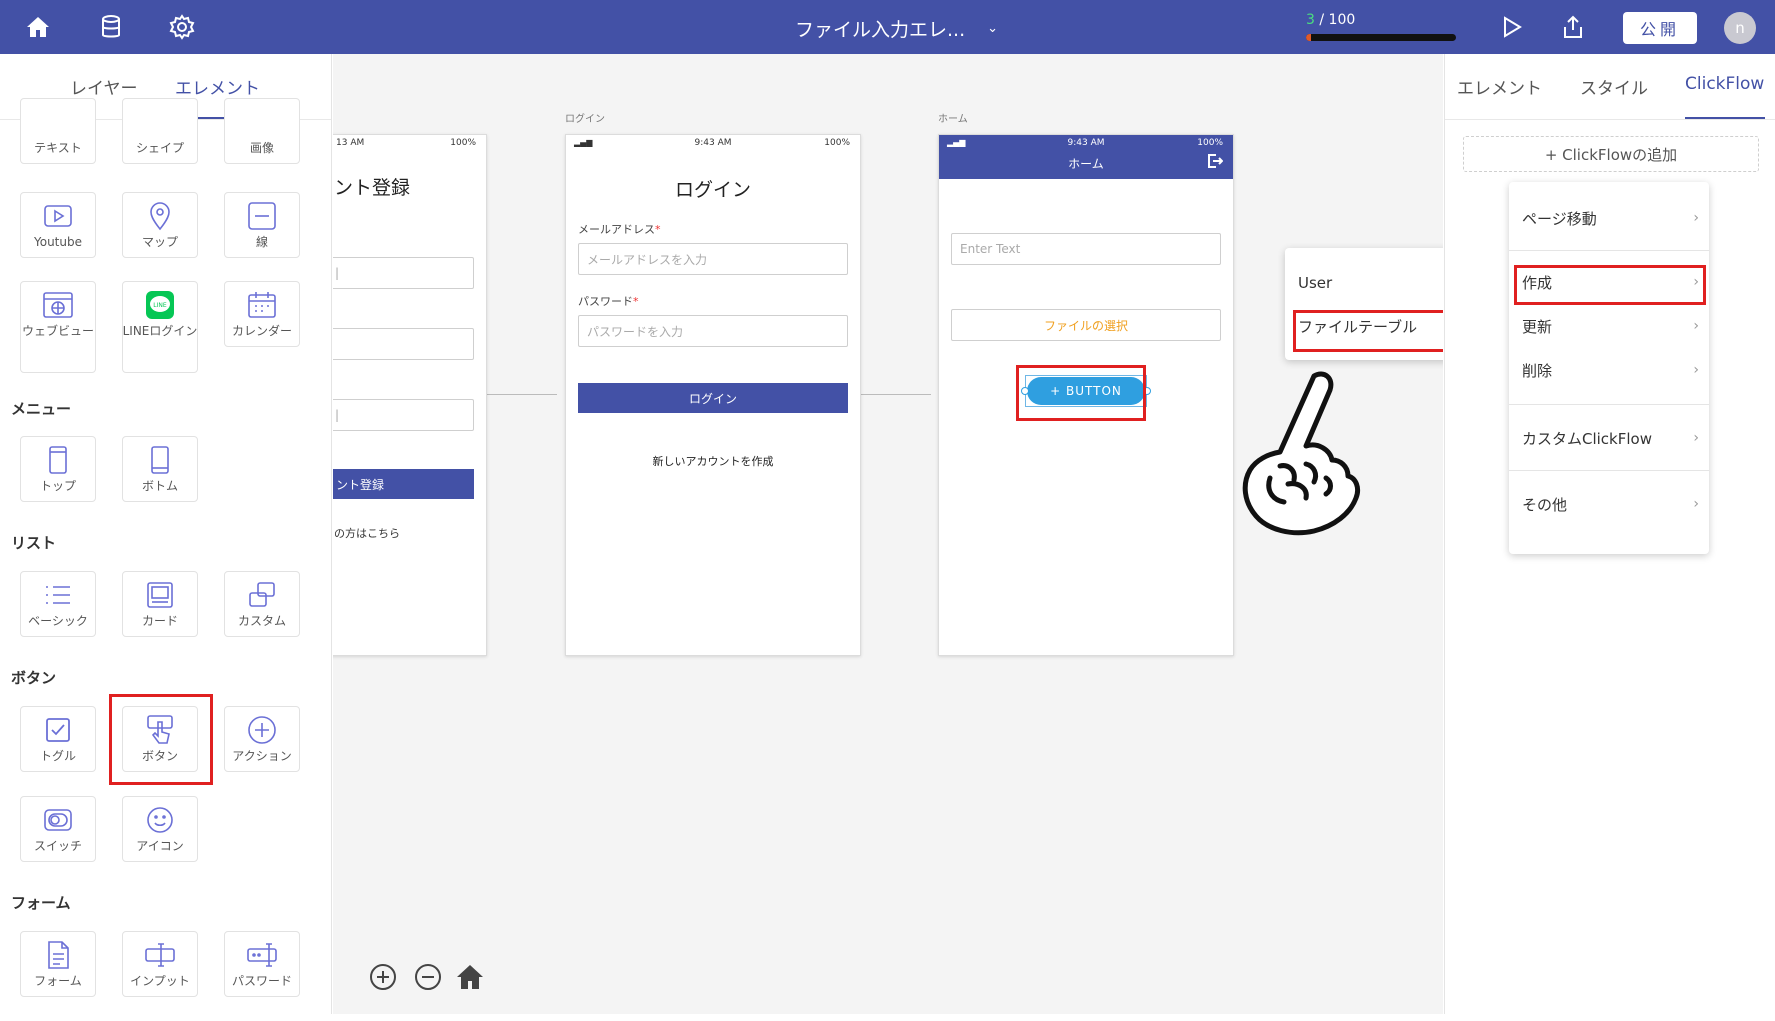 The width and height of the screenshot is (1775, 1021). Describe the element at coordinates (160, 964) in the screenshot. I see `element-input: インプット` at that location.